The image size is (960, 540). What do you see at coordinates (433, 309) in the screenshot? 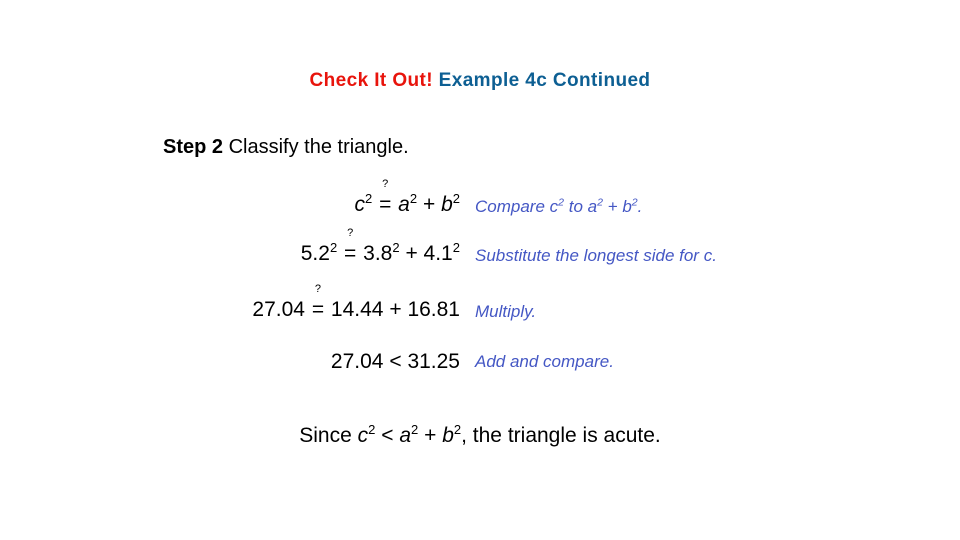
I see `eq-rhs-b: 16.81` at bounding box center [433, 309].